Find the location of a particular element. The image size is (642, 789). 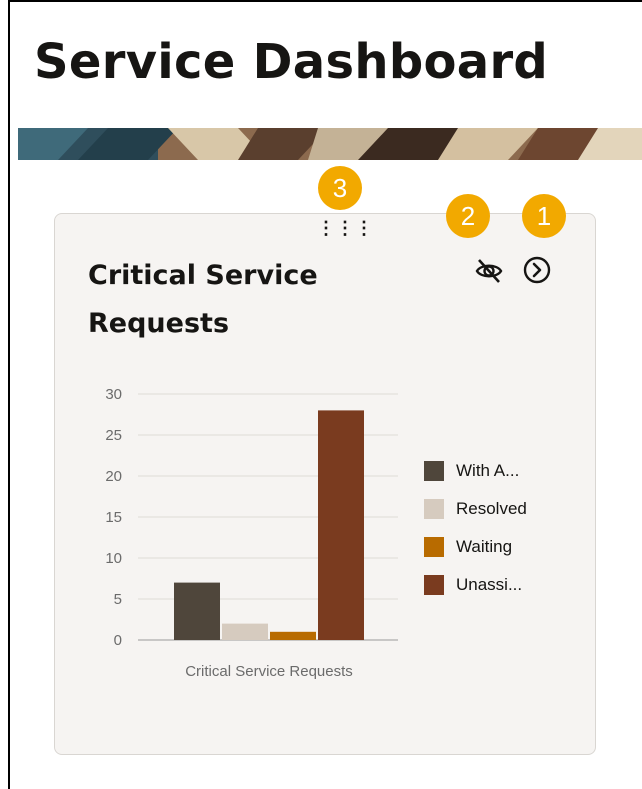

bar-unassi is located at coordinates (341, 525).